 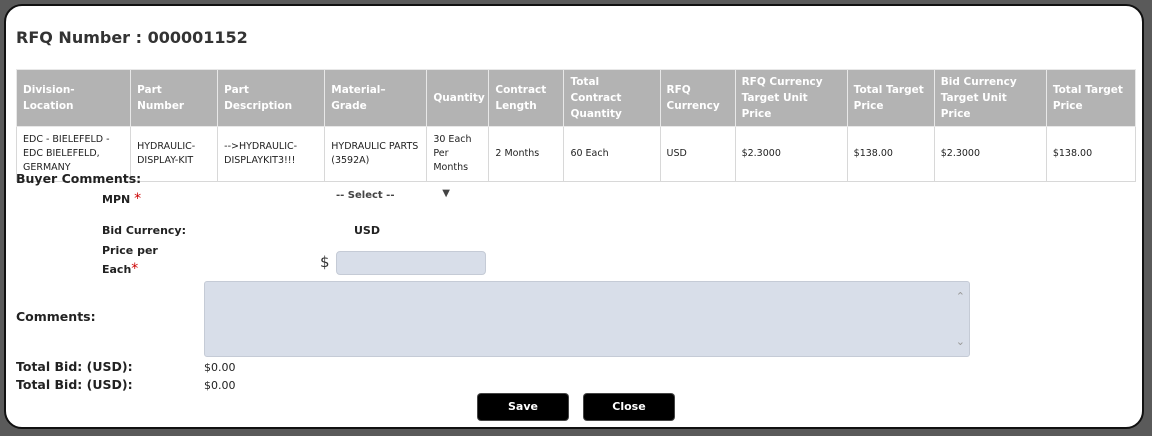 I want to click on comments-label: Comments:, so click(x=56, y=316).